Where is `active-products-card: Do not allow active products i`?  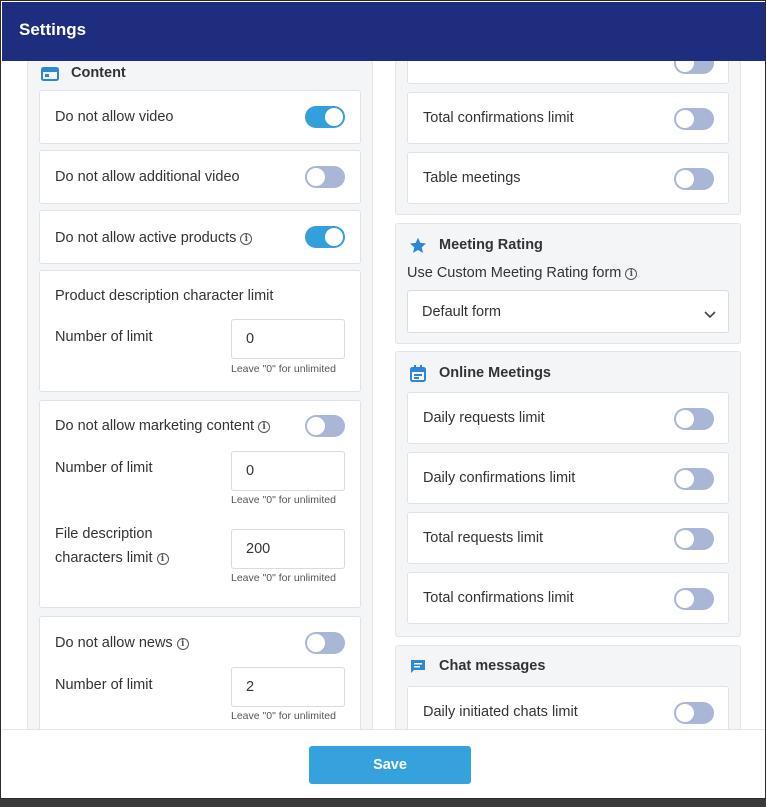
active-products-card: Do not allow active products i is located at coordinates (200, 237).